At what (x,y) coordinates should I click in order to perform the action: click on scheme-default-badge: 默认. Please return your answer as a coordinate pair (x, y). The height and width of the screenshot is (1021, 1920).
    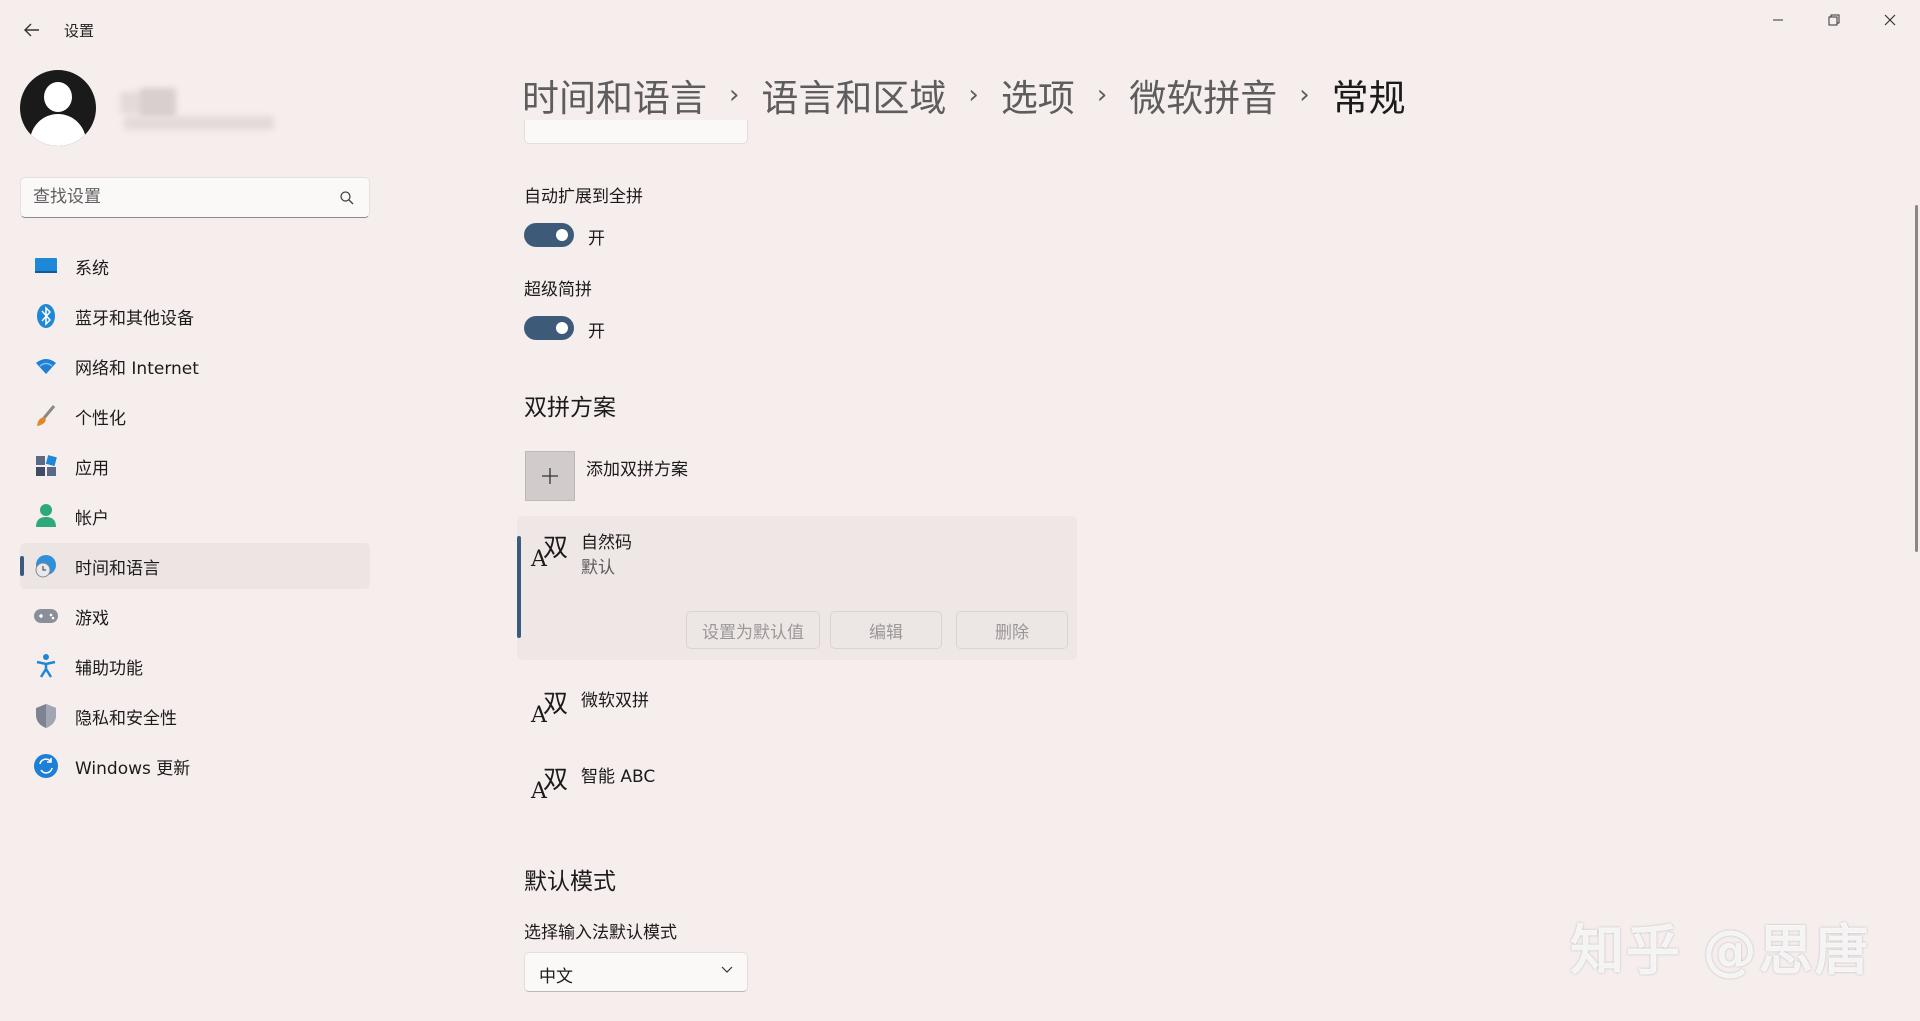
    Looking at the image, I should click on (598, 568).